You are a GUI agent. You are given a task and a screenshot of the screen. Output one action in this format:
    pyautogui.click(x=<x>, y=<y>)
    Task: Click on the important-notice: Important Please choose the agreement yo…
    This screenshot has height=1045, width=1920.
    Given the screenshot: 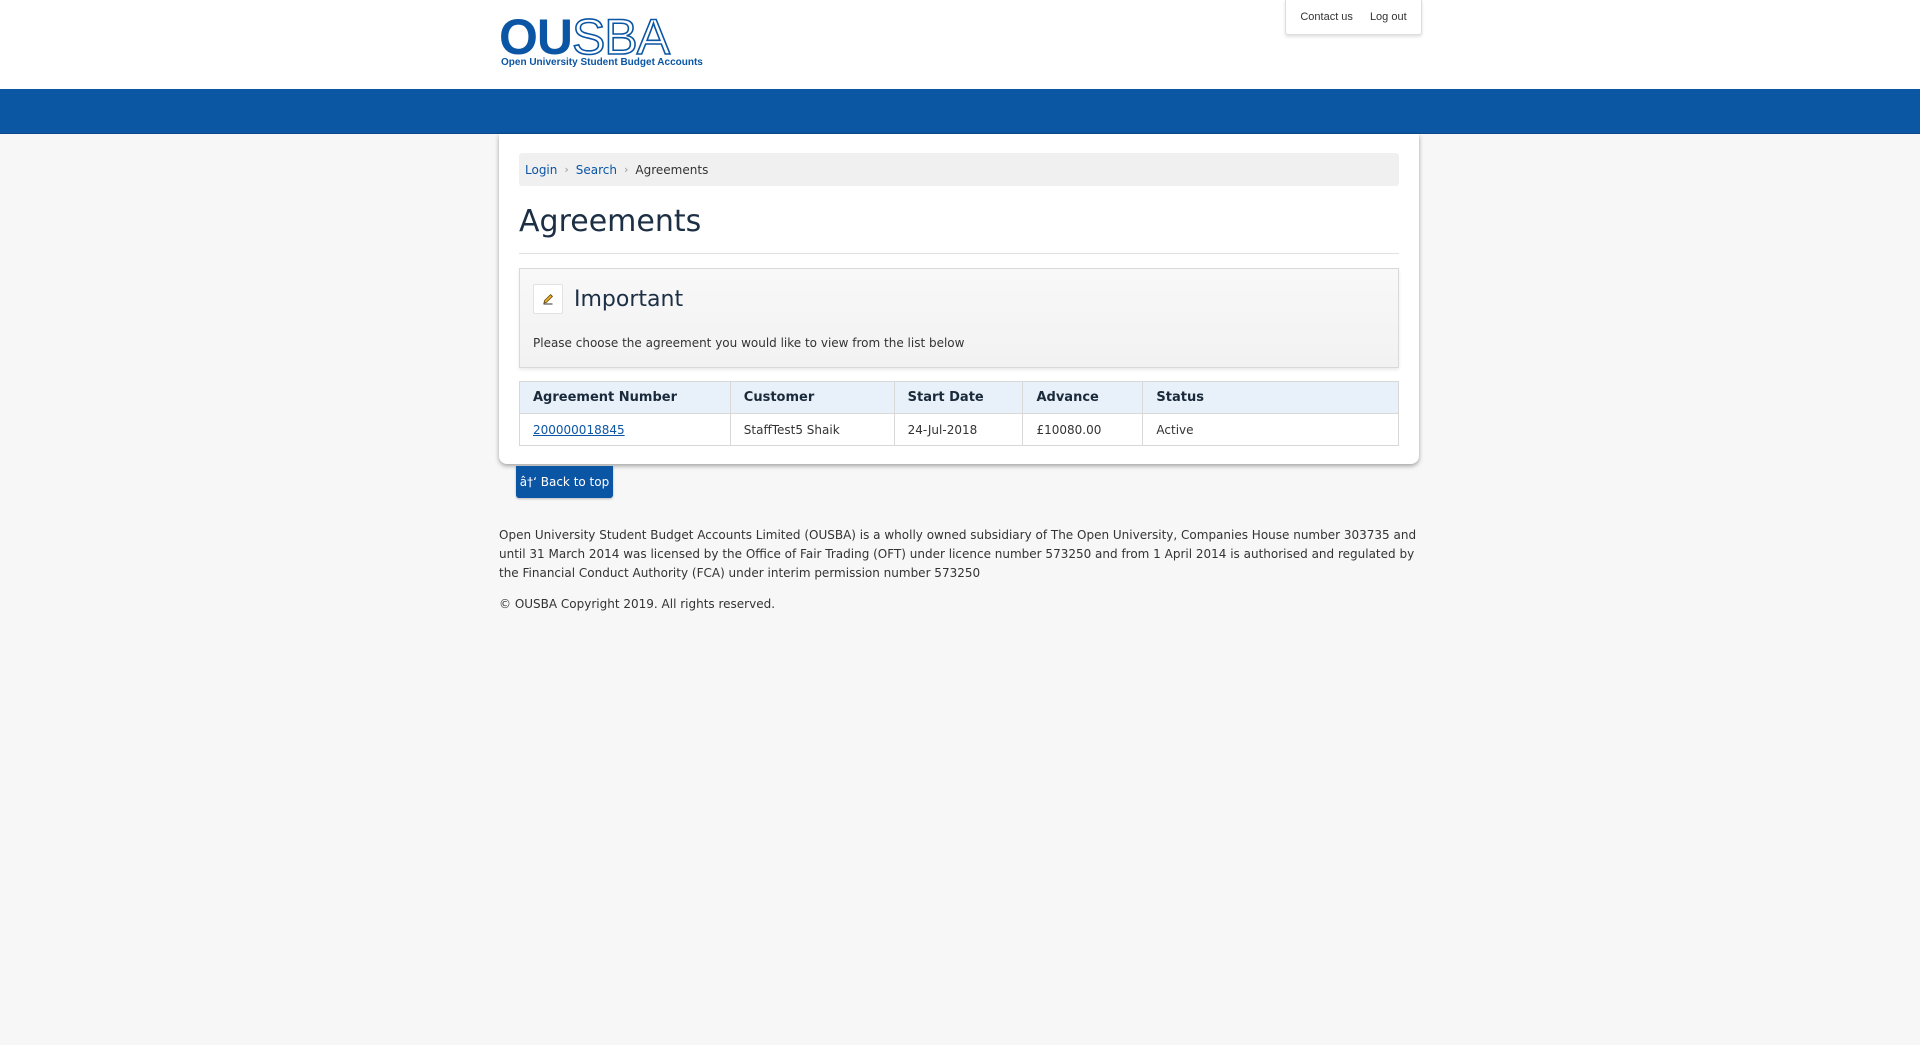 What is the action you would take?
    pyautogui.click(x=959, y=318)
    